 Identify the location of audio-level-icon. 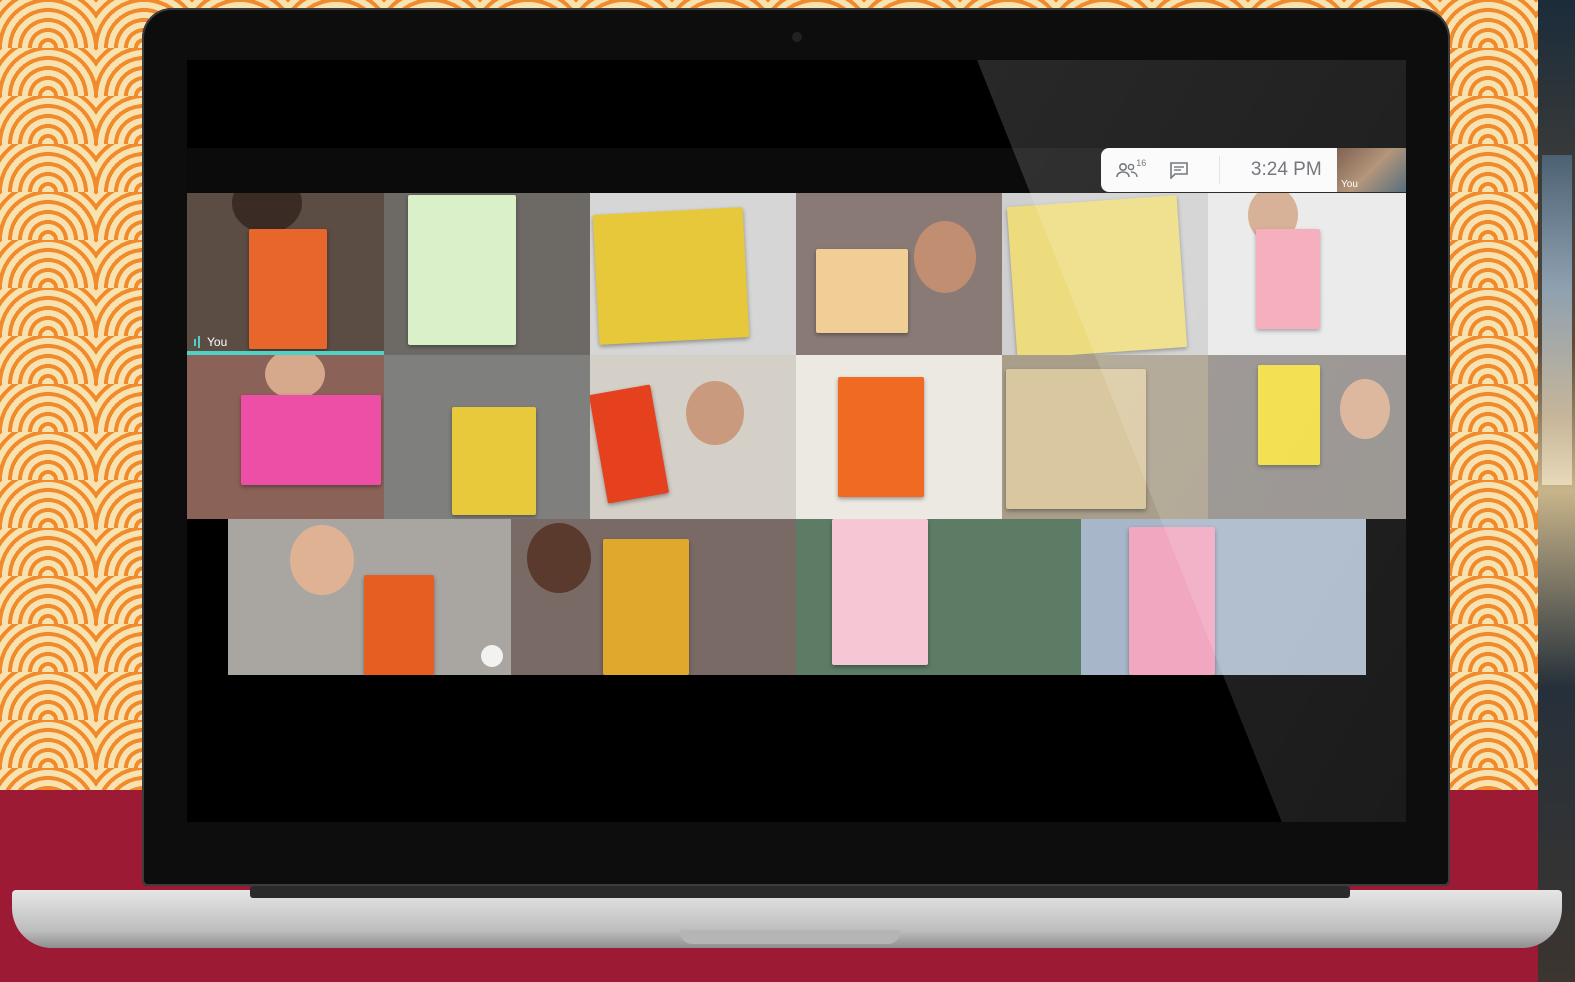
(197, 342).